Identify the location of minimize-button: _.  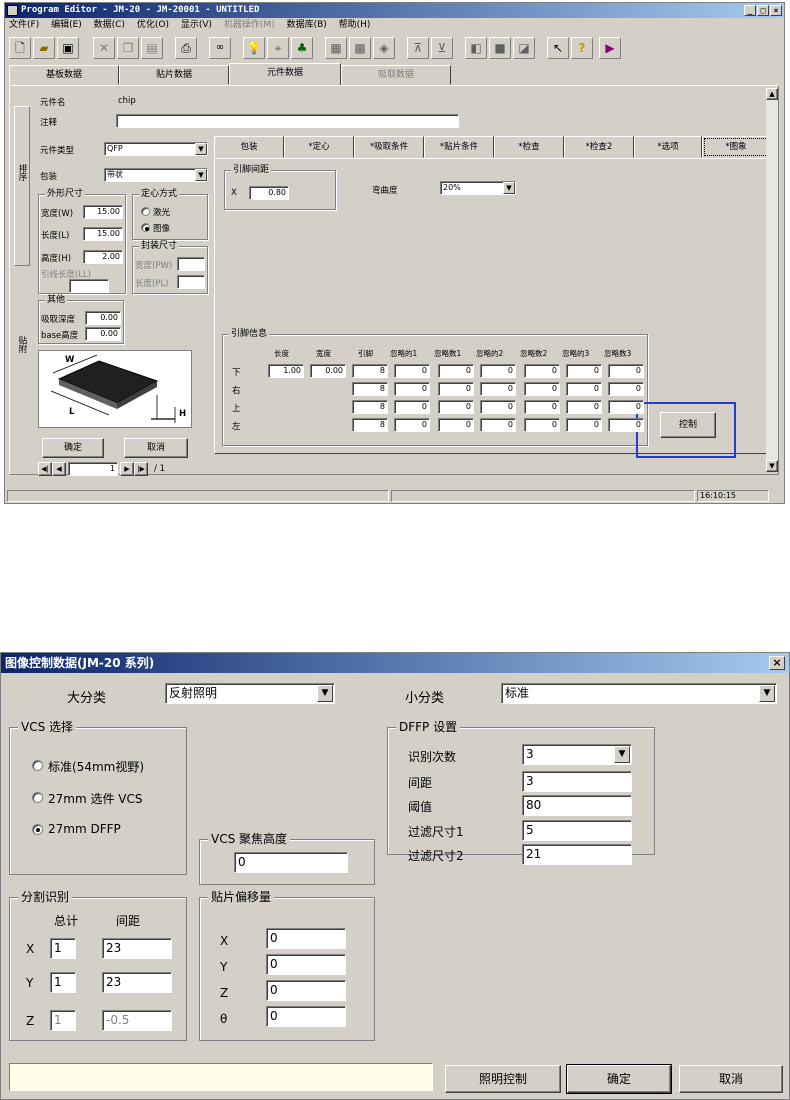
(750, 10).